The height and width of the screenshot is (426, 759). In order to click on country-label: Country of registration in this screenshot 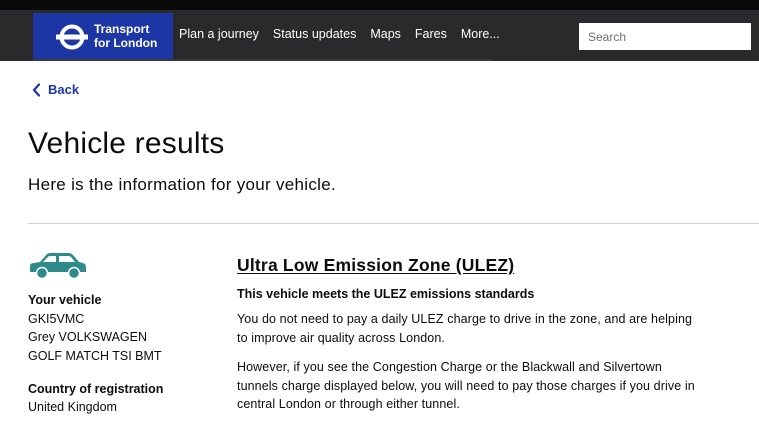, I will do `click(96, 389)`.